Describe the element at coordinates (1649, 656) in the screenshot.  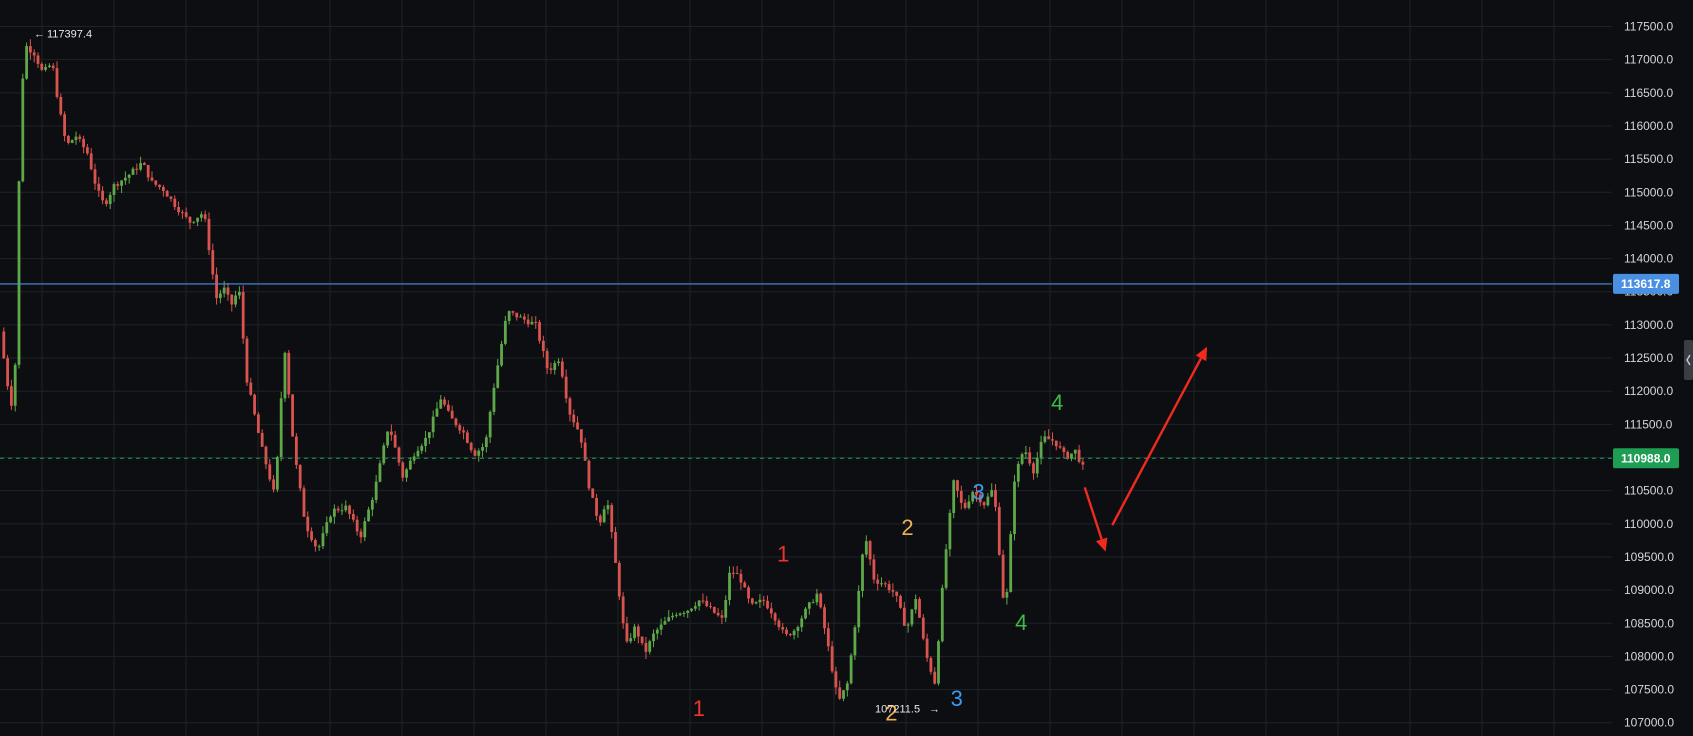
I see `y-tick-label: 108000.0` at that location.